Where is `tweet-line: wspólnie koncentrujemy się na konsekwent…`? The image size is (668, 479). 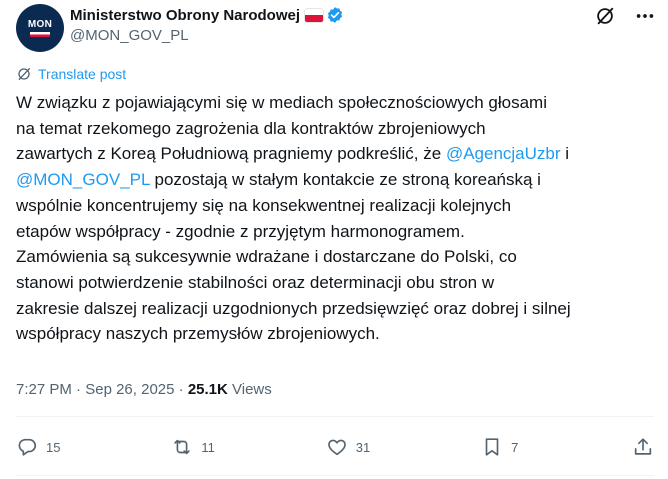 tweet-line: wspólnie koncentrujemy się na konsekwent… is located at coordinates (264, 205).